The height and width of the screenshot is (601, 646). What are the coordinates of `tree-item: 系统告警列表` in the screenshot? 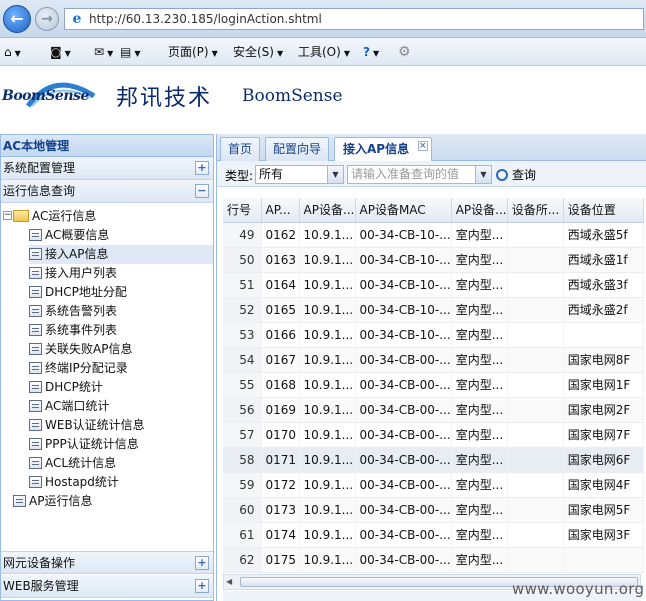 It's located at (73, 311).